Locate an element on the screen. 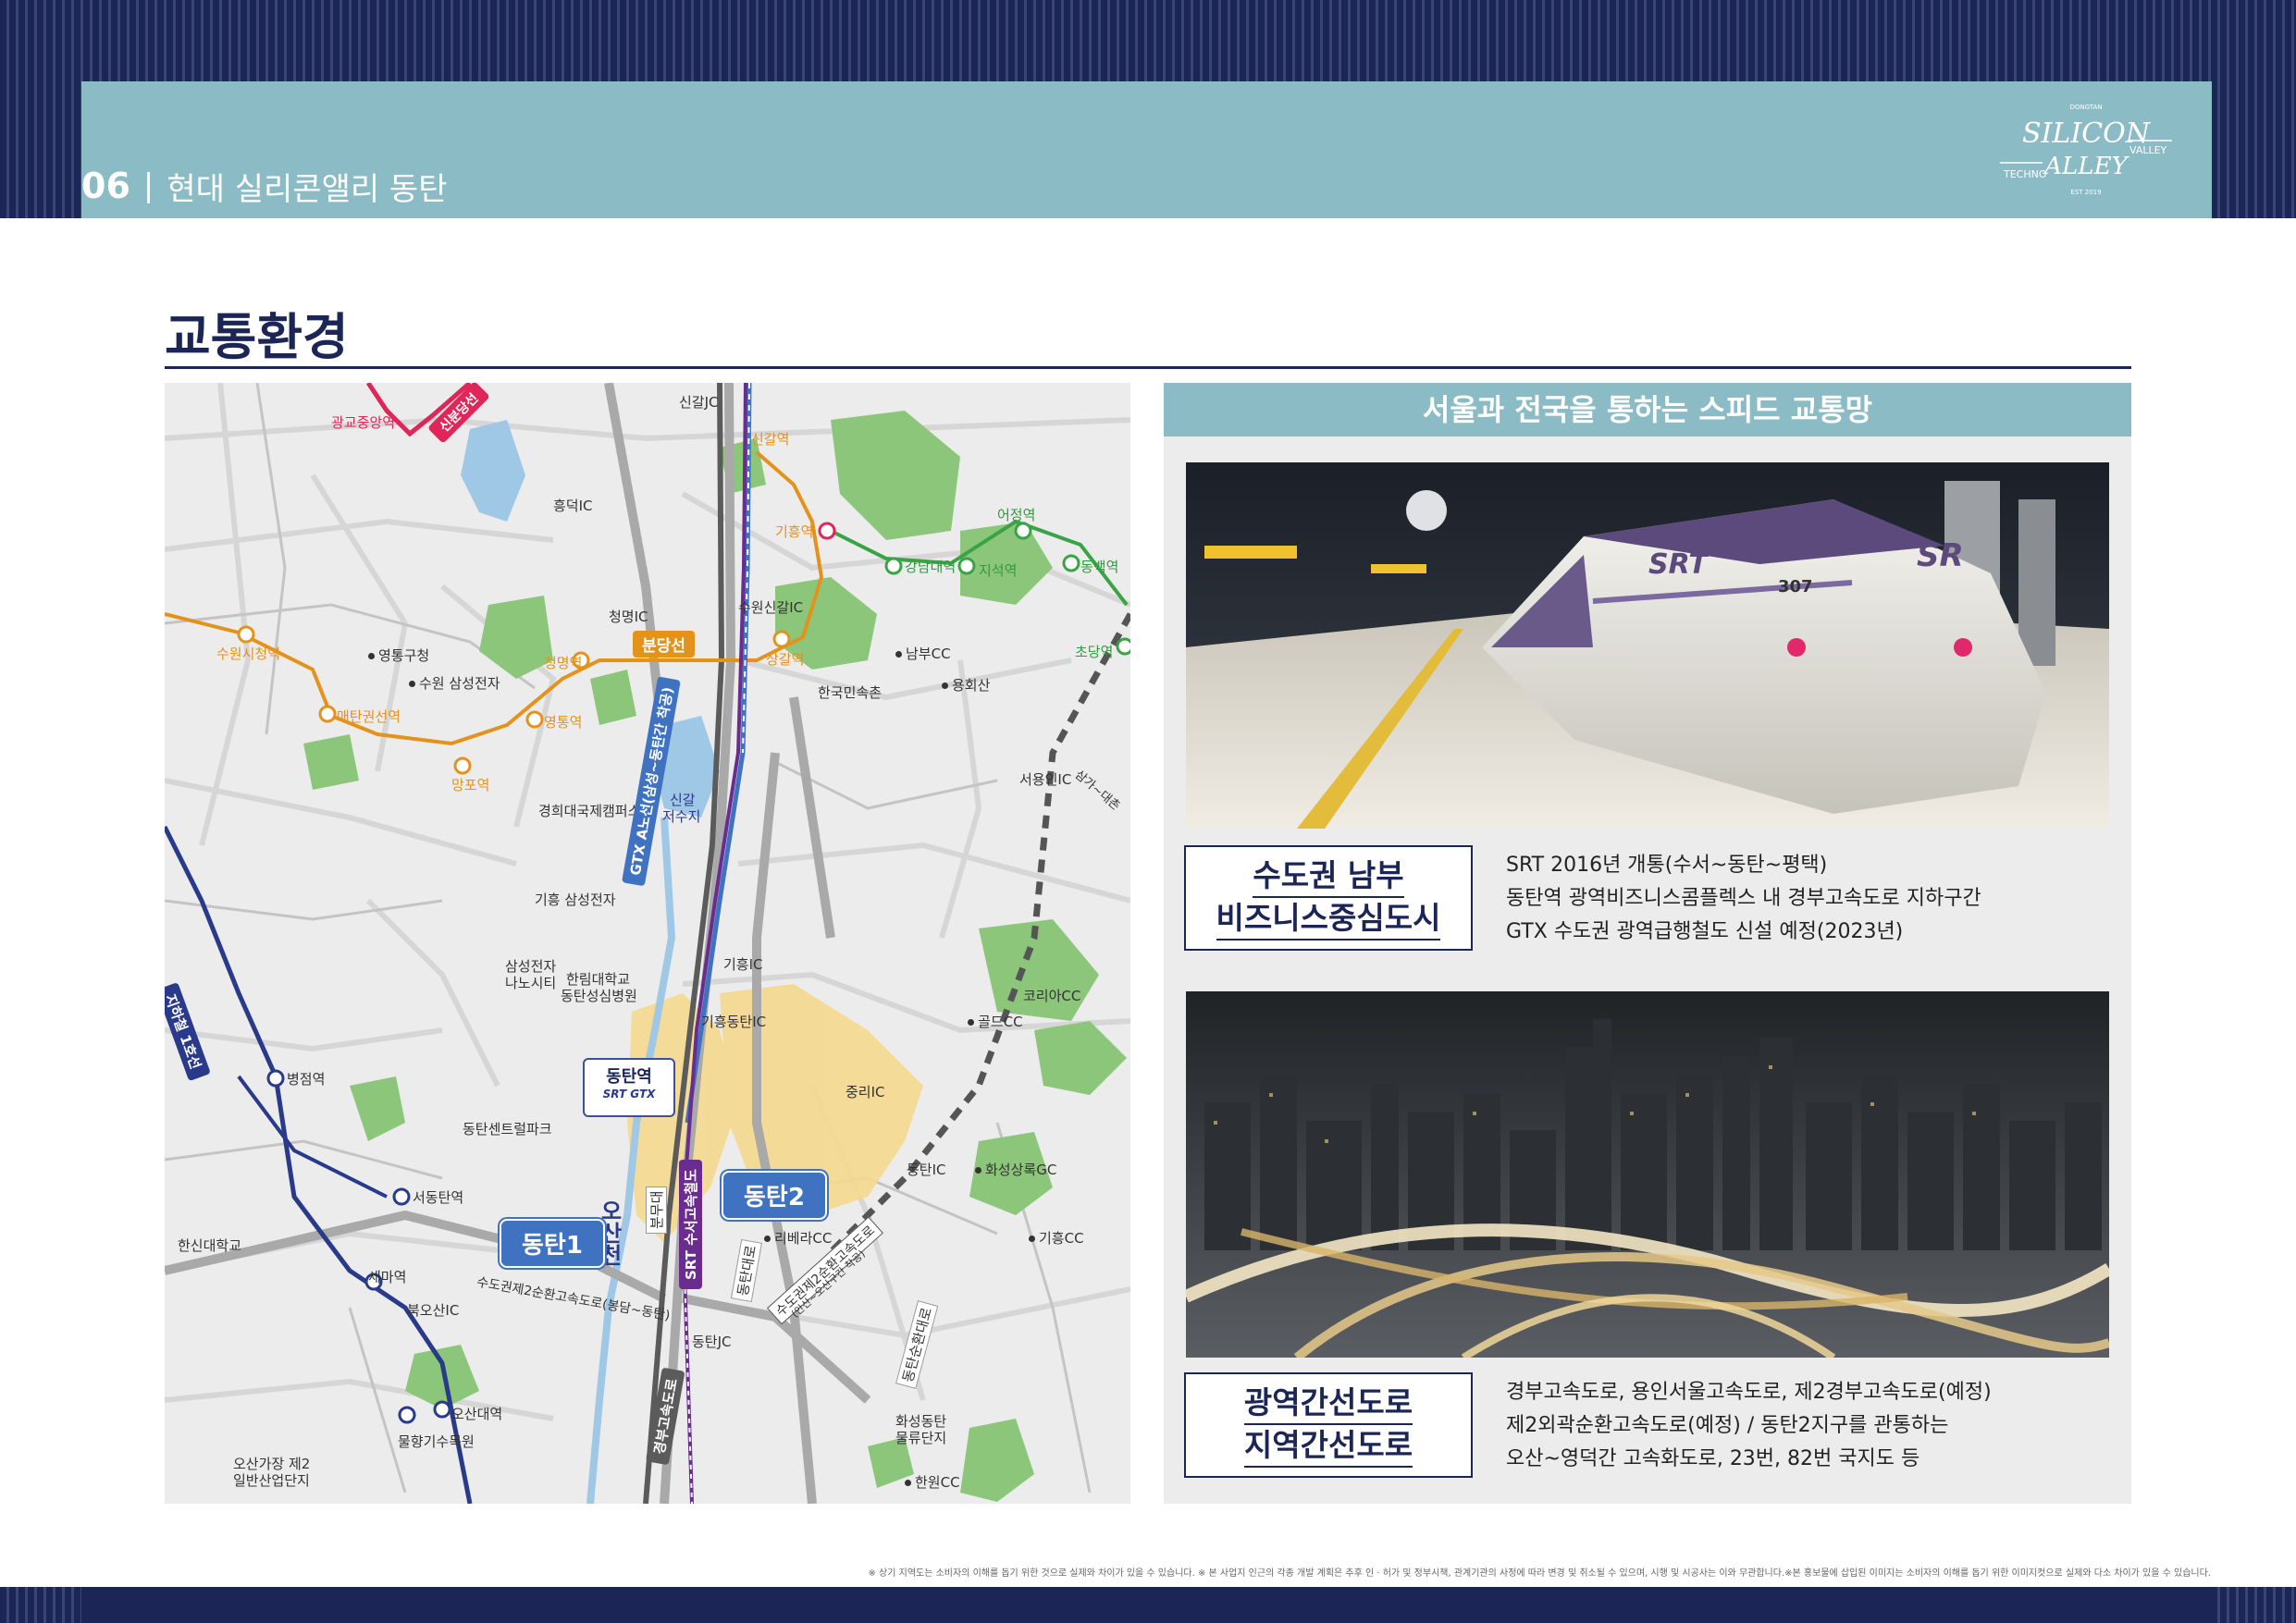 Image resolution: width=2296 pixels, height=1623 pixels. map-label-kyunghee: 경희대국제캠퍼스 is located at coordinates (589, 811).